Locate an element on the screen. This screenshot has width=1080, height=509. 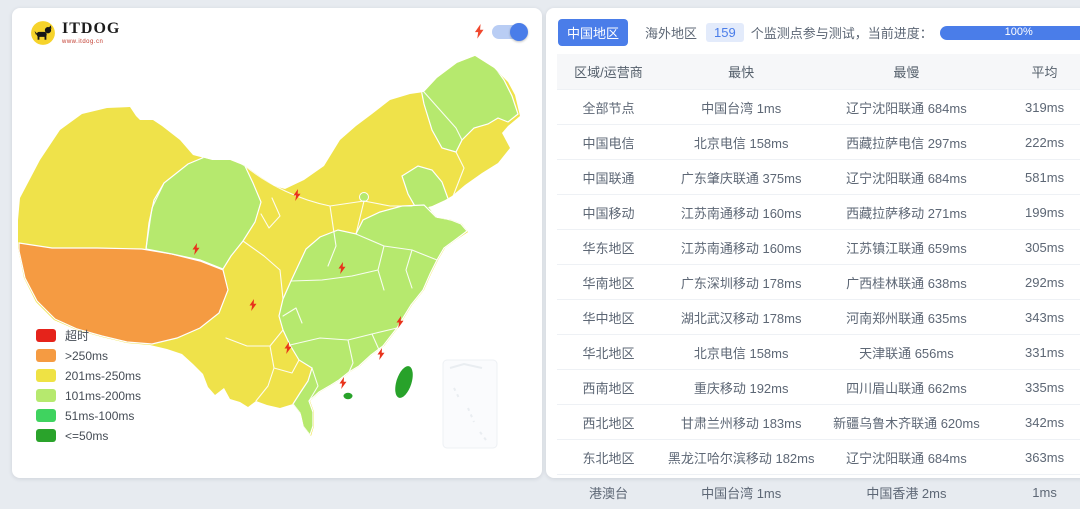
results-header: 中国地区 海外地区 159 个监测点参与测试，当前进度： 100% is located at coordinates (819, 32).